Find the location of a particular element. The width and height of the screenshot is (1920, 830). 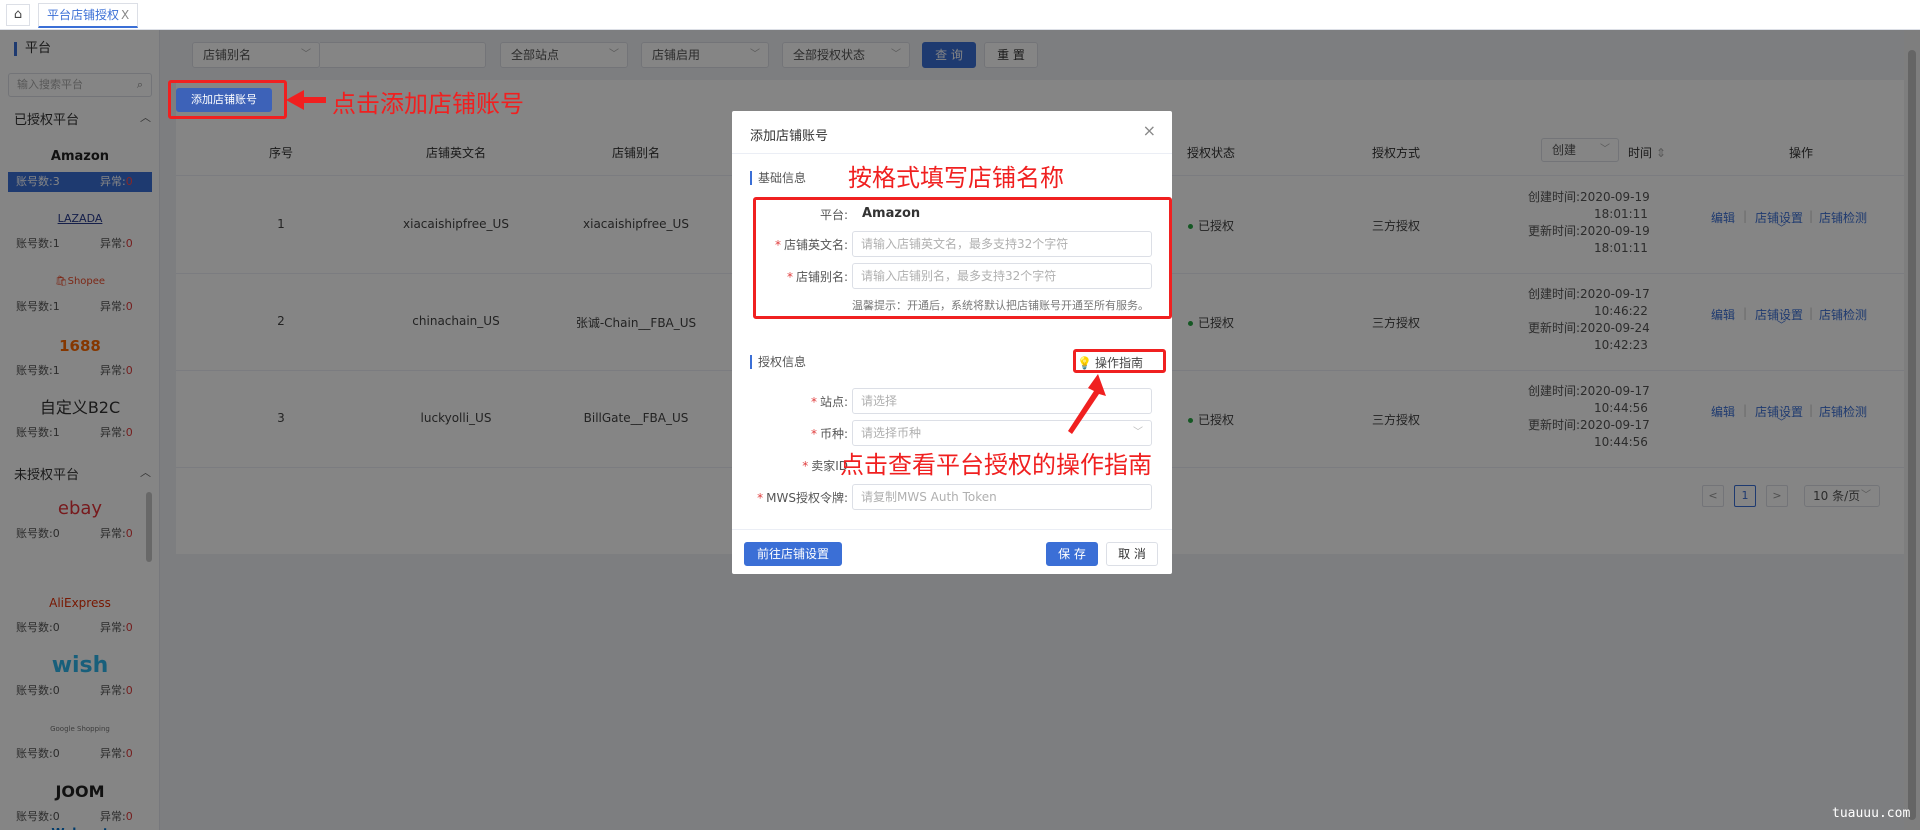

highlight-guide-link is located at coordinates (1119, 361).